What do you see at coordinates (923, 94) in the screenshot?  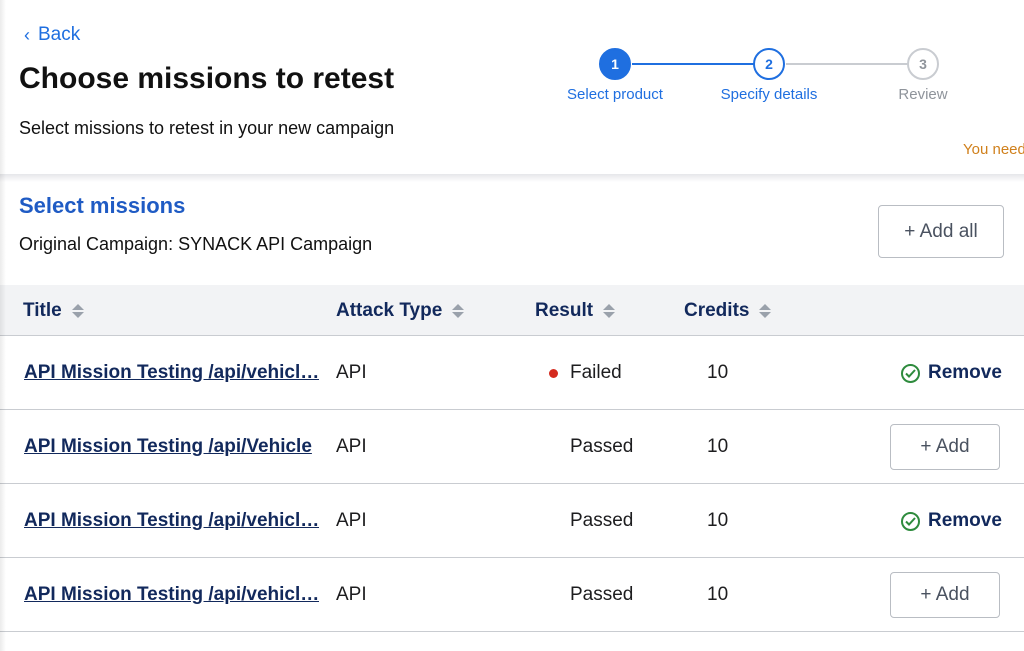 I see `step-3-label: Review` at bounding box center [923, 94].